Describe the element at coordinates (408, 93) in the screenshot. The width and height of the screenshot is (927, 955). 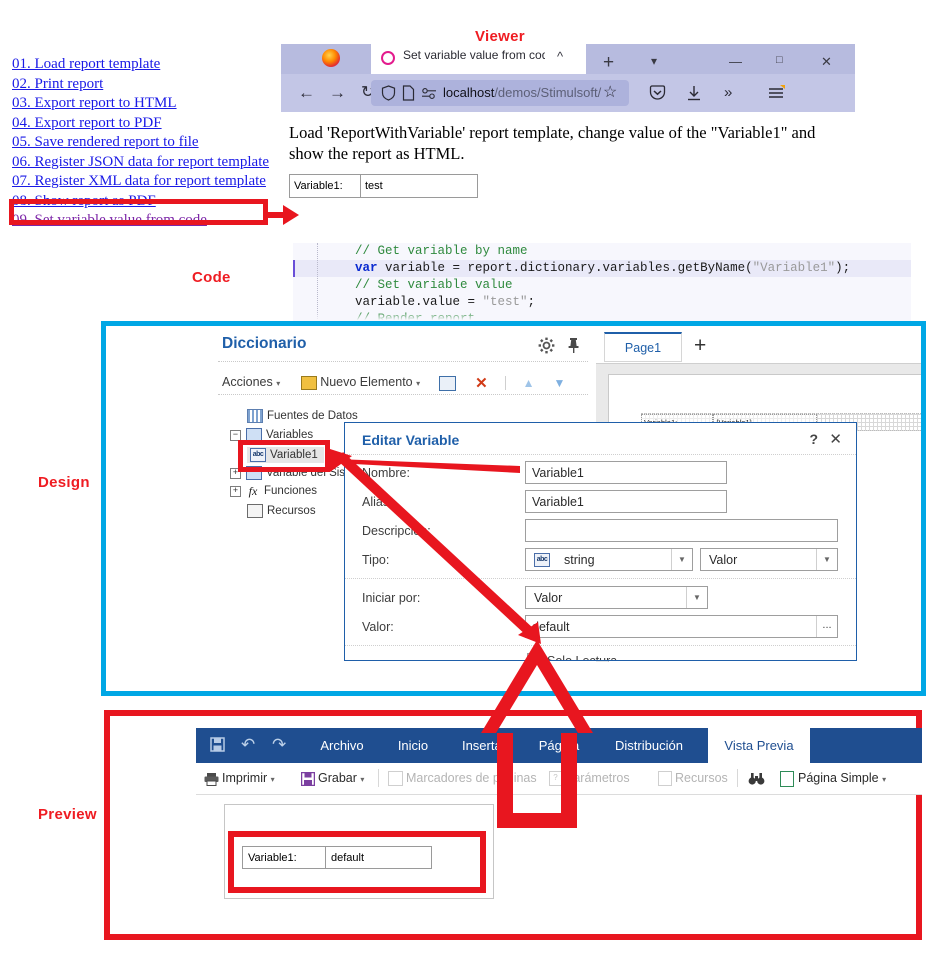
I see `page-icon` at that location.